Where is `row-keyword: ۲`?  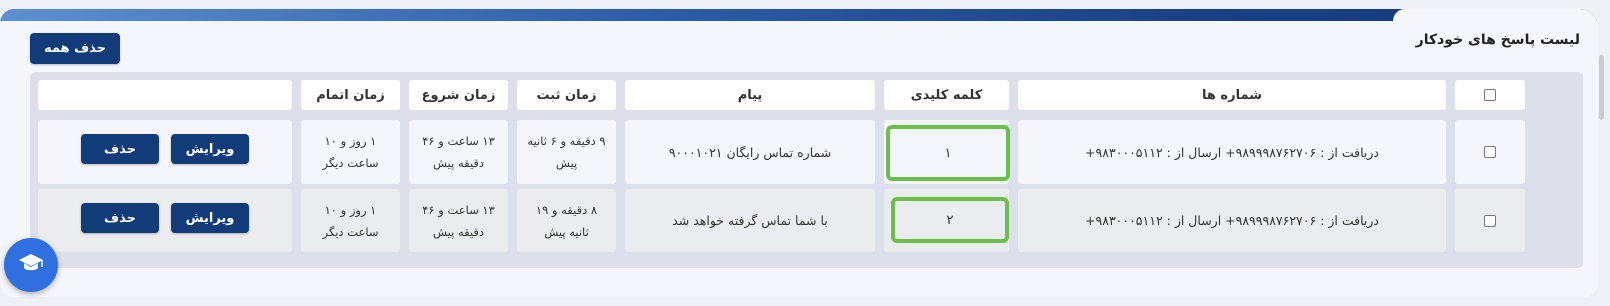 row-keyword: ۲ is located at coordinates (950, 220).